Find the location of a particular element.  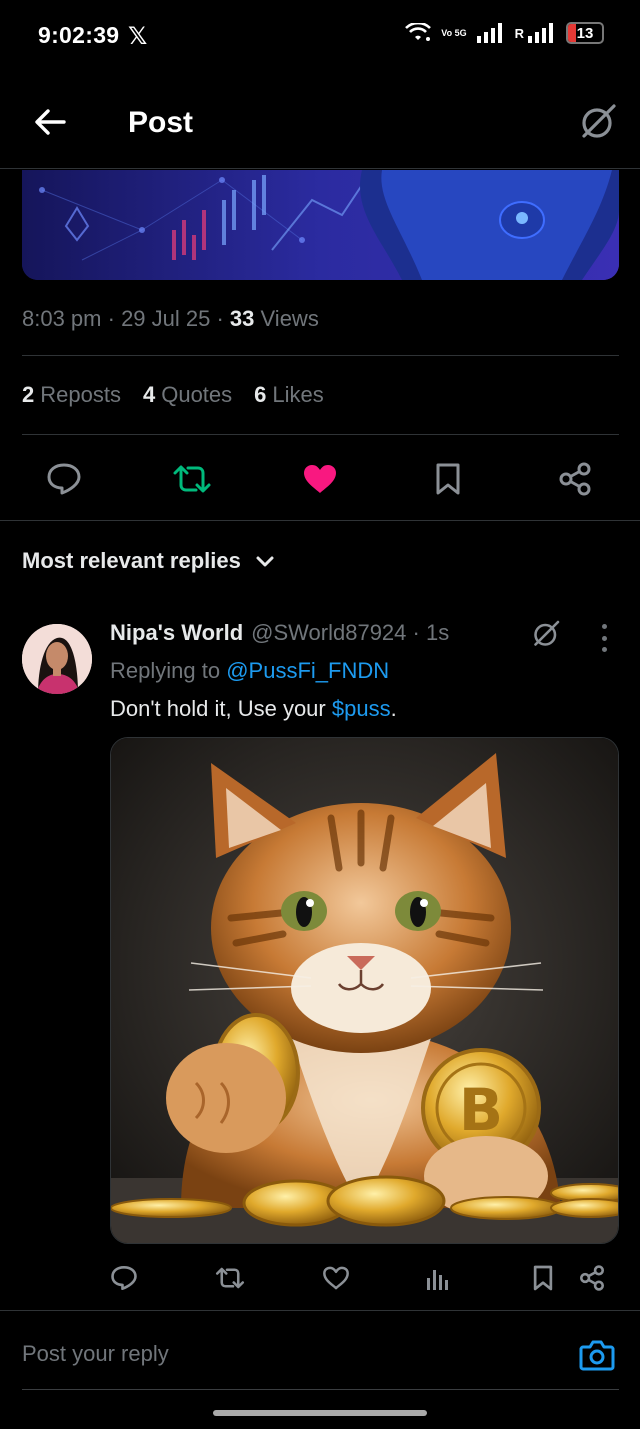

grok-button is located at coordinates (598, 122).